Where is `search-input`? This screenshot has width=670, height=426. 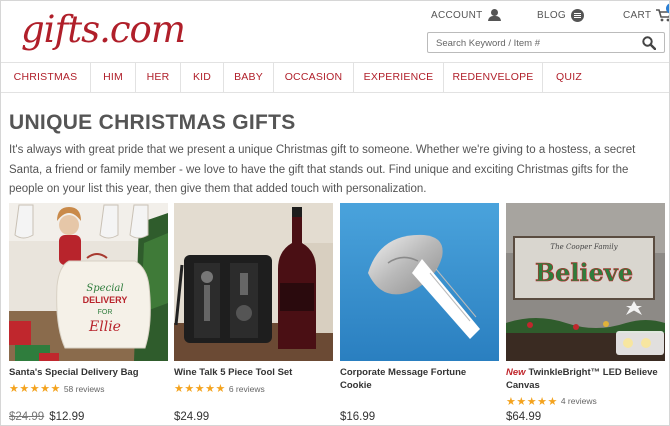 search-input is located at coordinates (536, 43).